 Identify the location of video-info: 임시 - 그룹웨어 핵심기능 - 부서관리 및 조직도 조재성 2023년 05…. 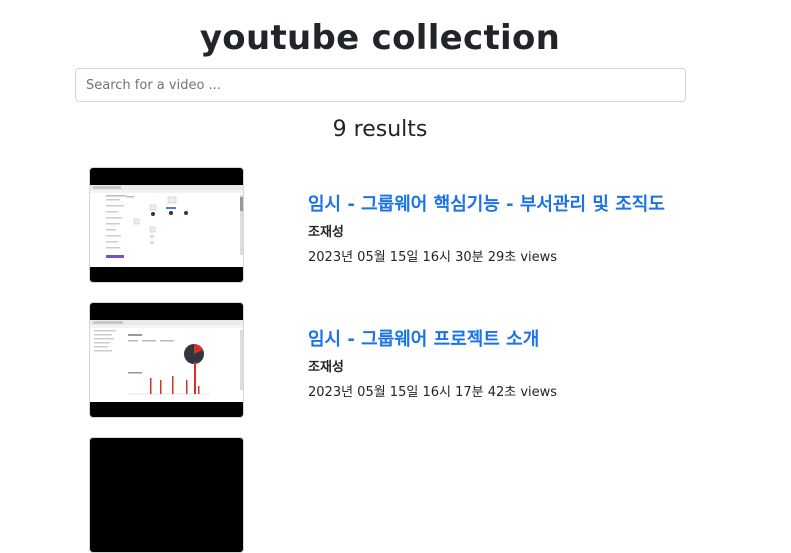
(518, 227).